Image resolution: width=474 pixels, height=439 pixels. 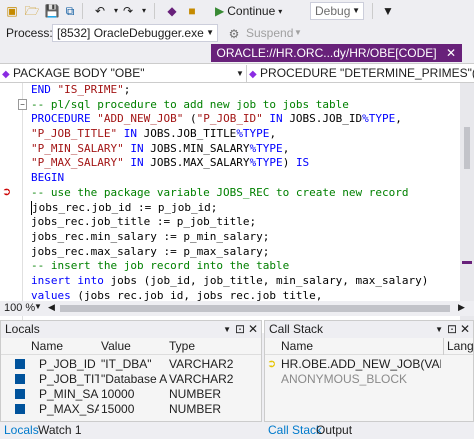 I want to click on open-folder-icon: 🗁, so click(x=32, y=11).